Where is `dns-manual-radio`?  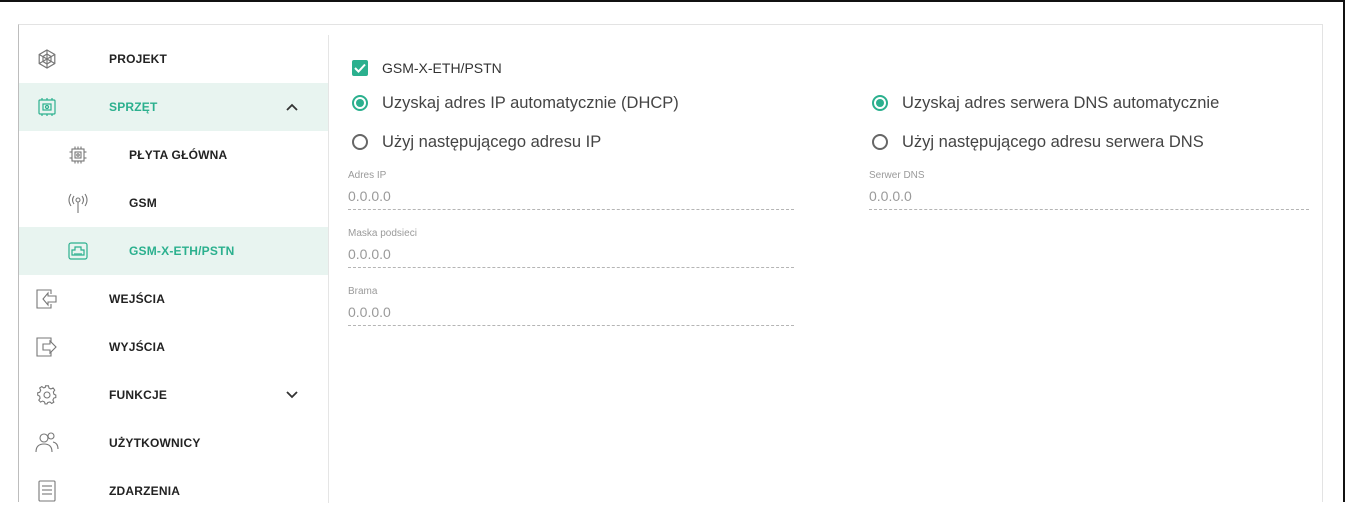 dns-manual-radio is located at coordinates (880, 142).